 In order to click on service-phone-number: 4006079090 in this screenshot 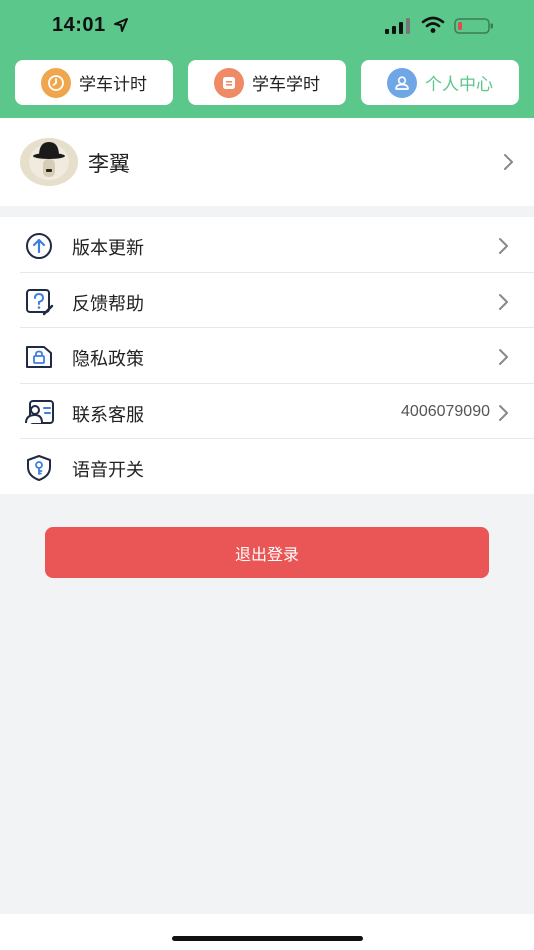, I will do `click(445, 412)`.